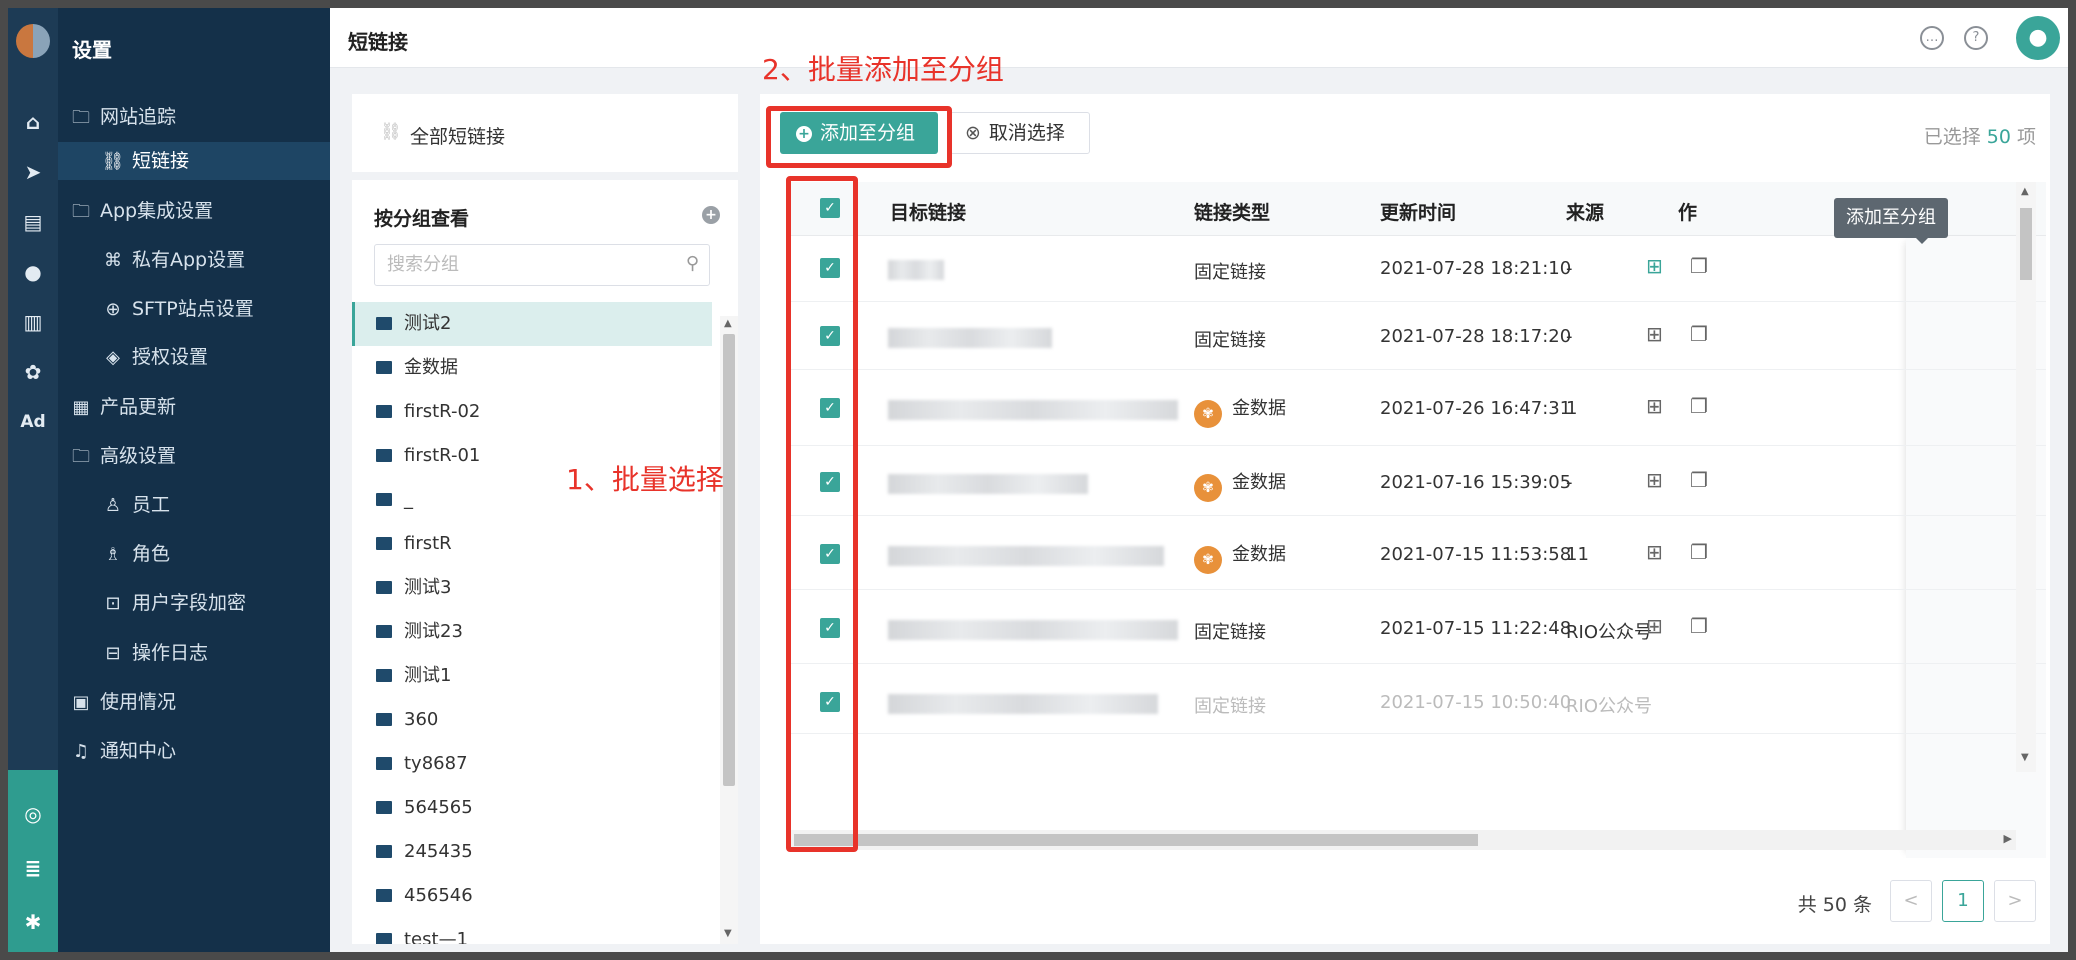 The image size is (2076, 960). What do you see at coordinates (194, 702) in the screenshot?
I see `nav-item-usage: ▣ 使用情况` at bounding box center [194, 702].